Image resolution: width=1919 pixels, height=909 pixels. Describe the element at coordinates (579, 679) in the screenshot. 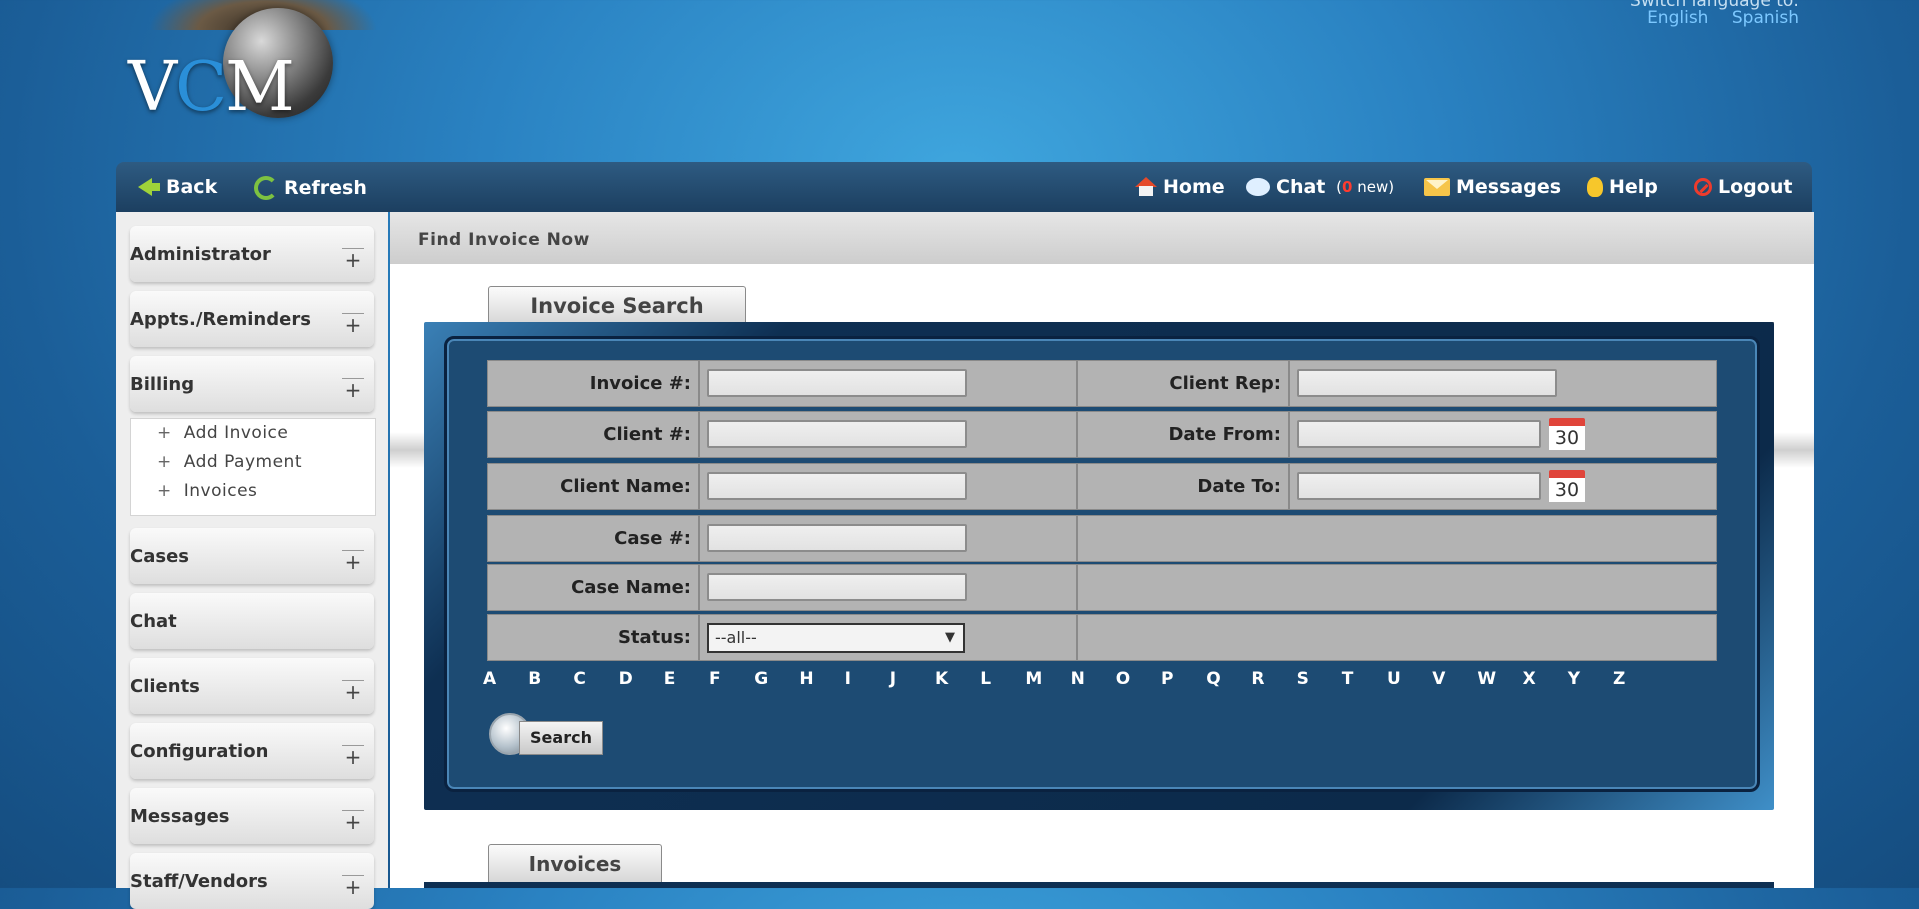

I see `alpha-link-c: C` at that location.